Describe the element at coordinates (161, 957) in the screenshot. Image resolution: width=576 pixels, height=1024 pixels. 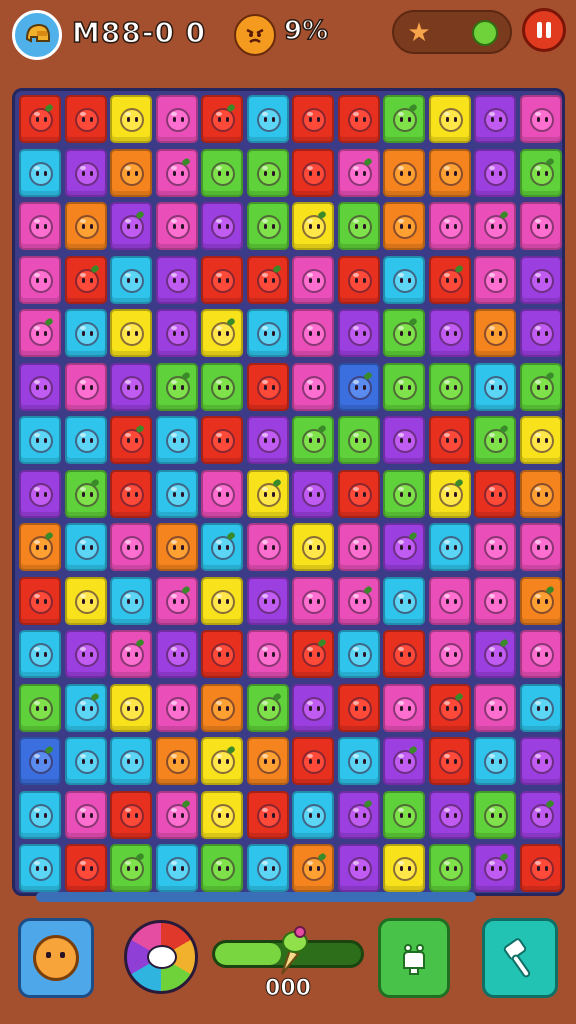
I see `color-wheel-booster-icon` at that location.